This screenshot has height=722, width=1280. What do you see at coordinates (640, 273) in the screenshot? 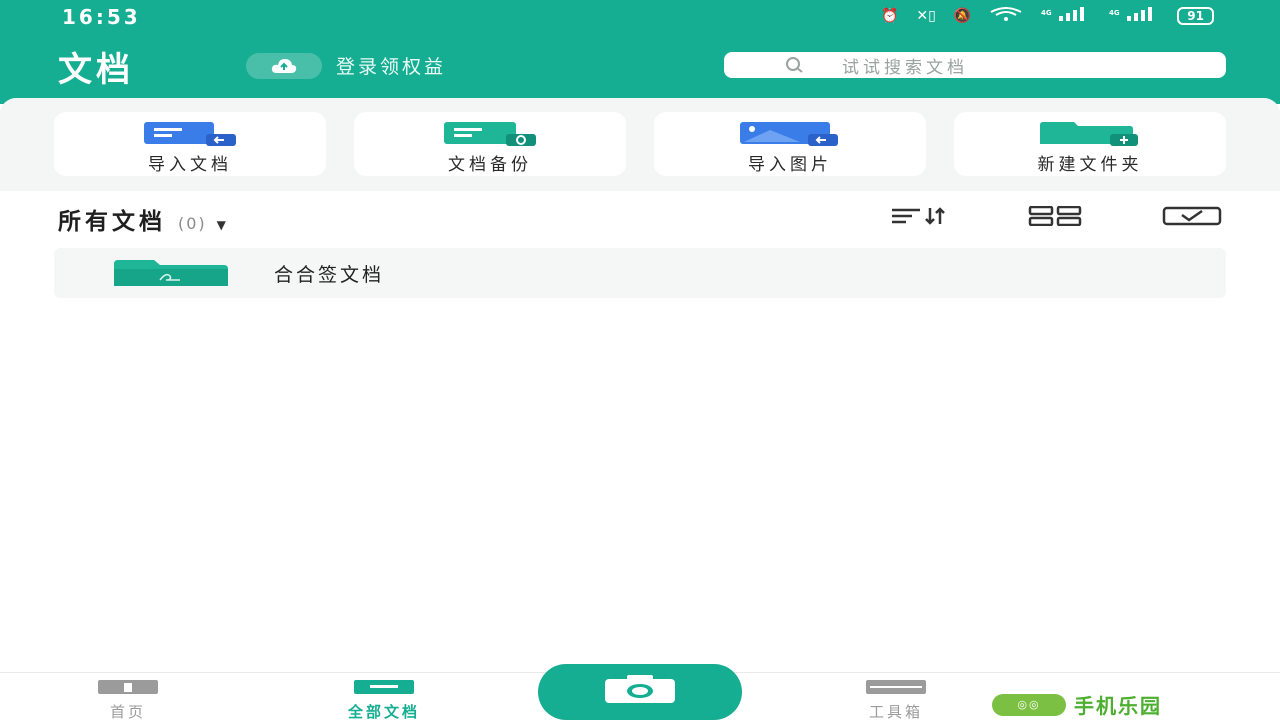
I see `file-row: 合合签文档` at bounding box center [640, 273].